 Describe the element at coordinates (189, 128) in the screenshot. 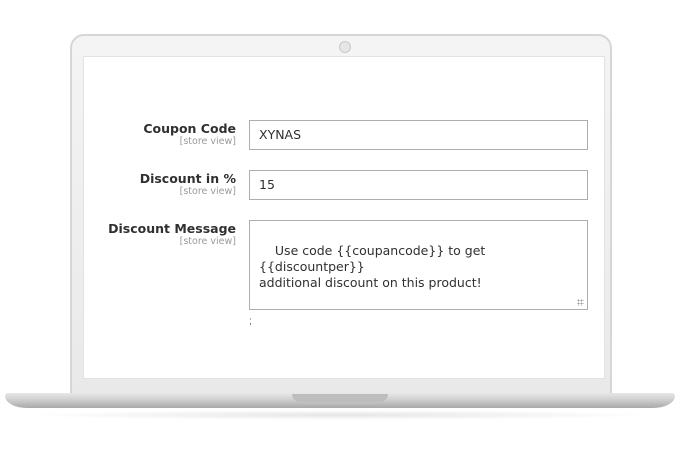

I see `coupon-code-label: Coupon Code` at that location.